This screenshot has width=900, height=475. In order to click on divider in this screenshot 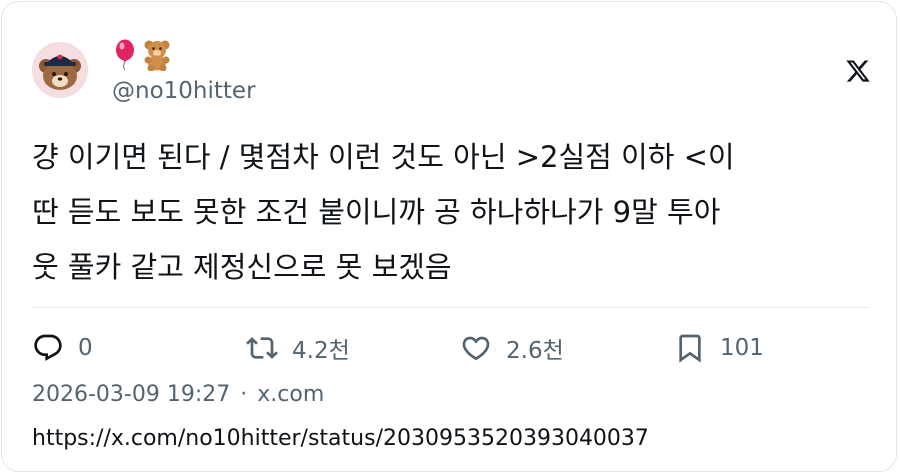, I will do `click(451, 307)`.